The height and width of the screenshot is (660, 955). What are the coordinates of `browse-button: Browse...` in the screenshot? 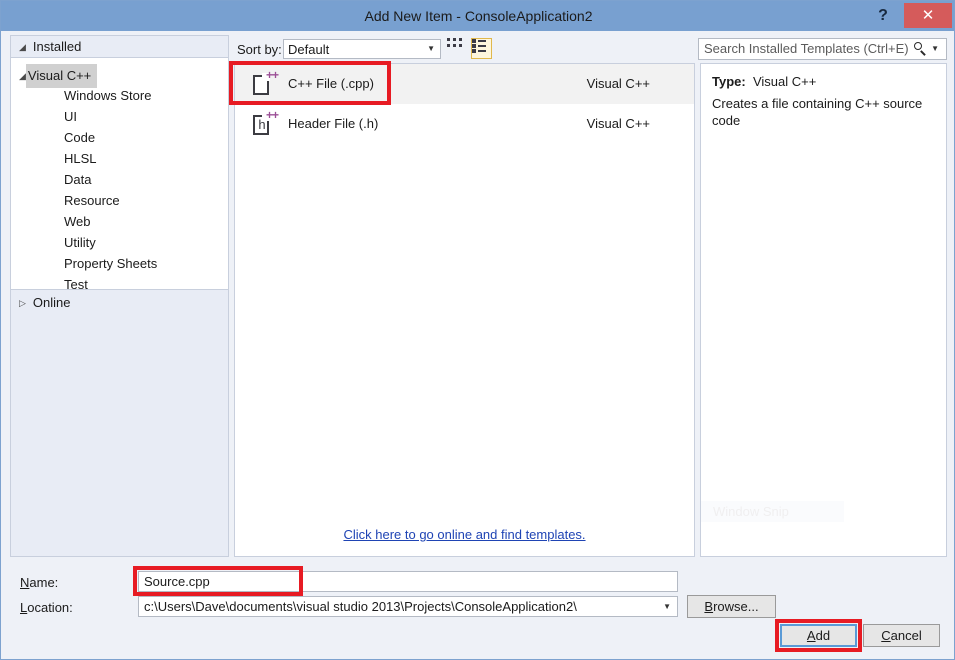 It's located at (731, 606).